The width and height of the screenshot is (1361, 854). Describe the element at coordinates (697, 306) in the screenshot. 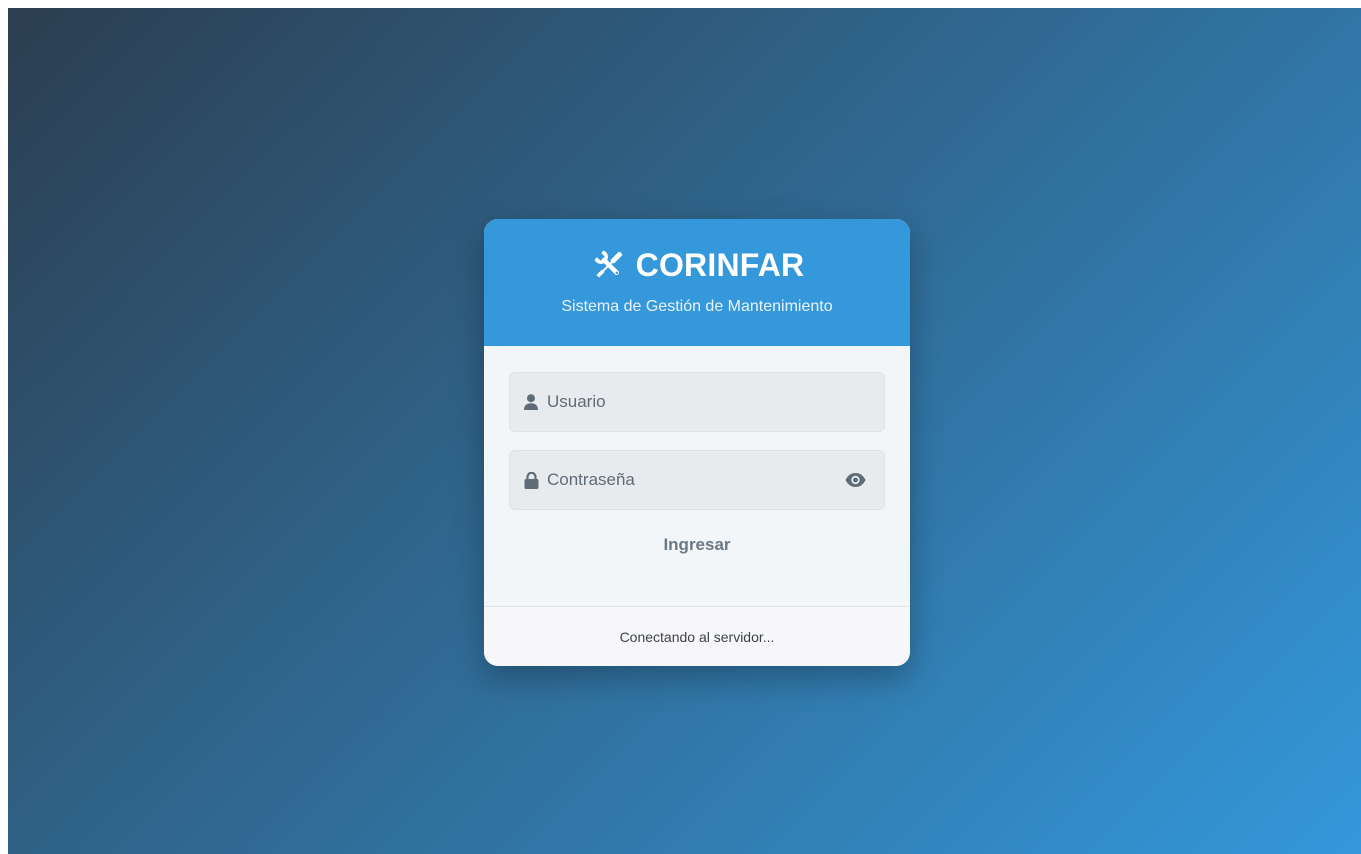

I see `brand-subtitle: Sistema de Gestión de Mantenimiento` at that location.